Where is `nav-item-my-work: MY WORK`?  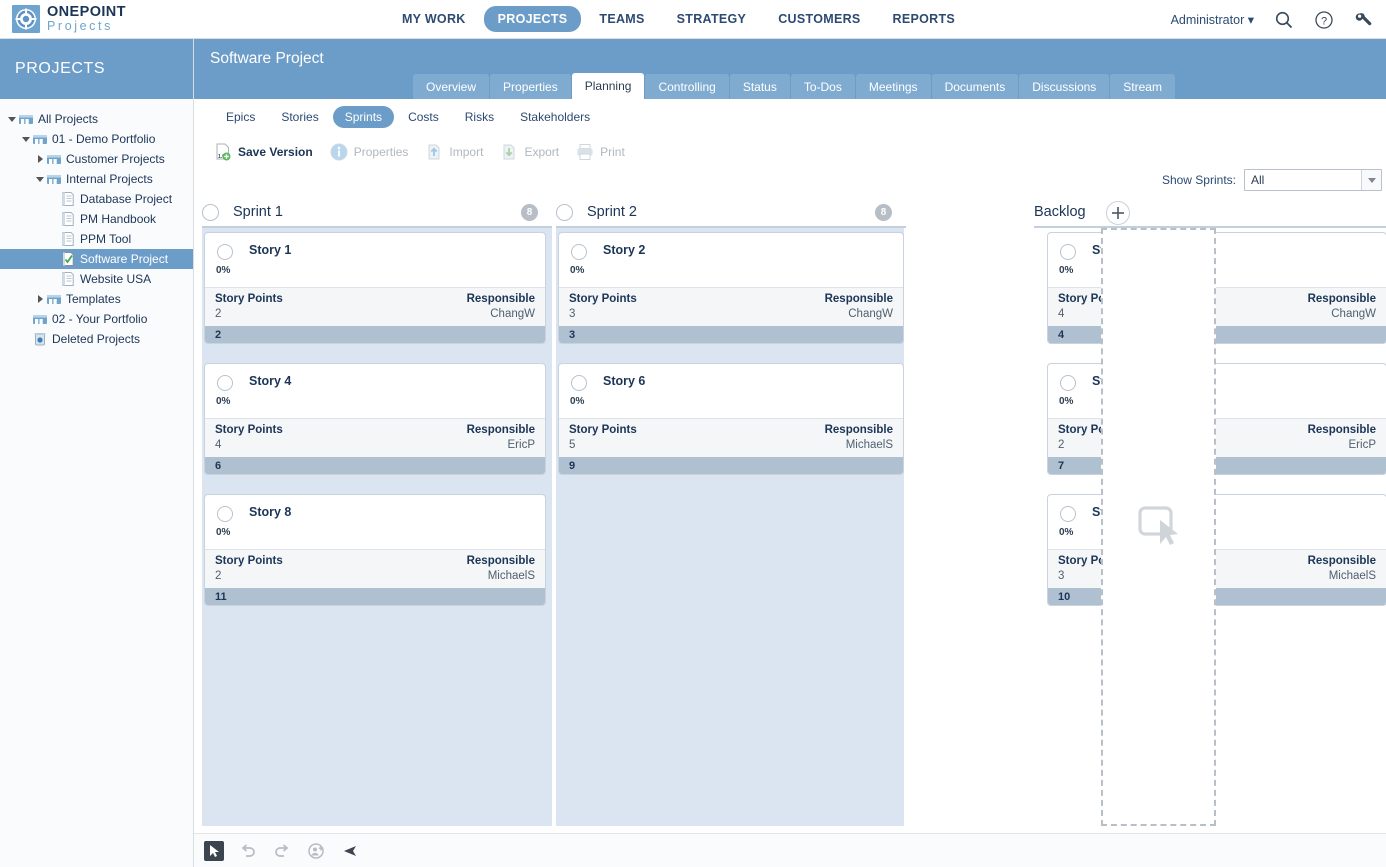
nav-item-my-work: MY WORK is located at coordinates (434, 19).